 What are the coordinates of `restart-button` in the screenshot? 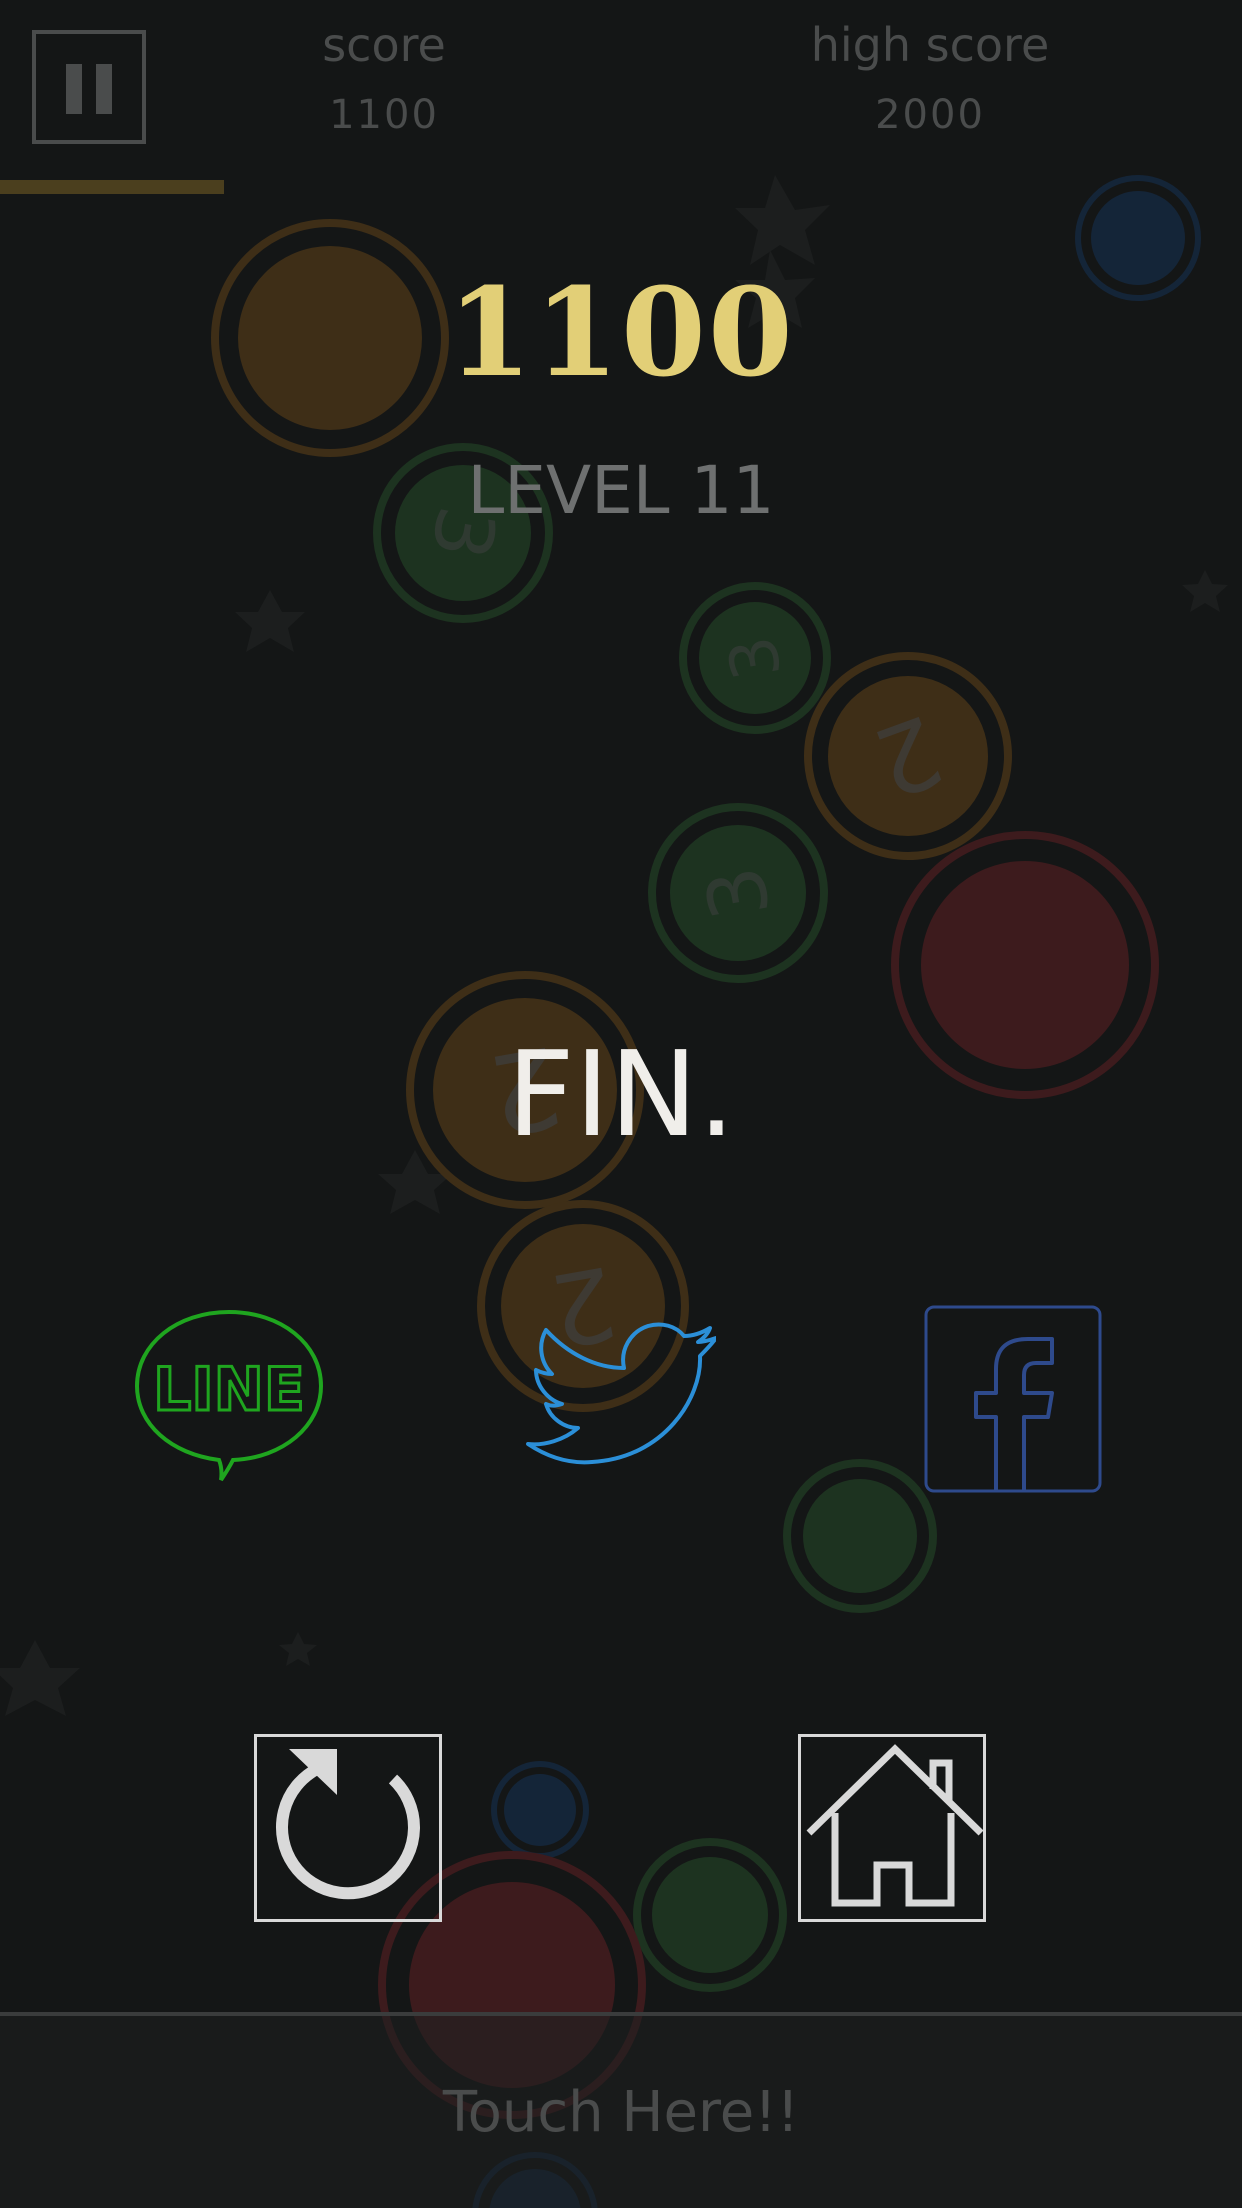 It's located at (348, 1828).